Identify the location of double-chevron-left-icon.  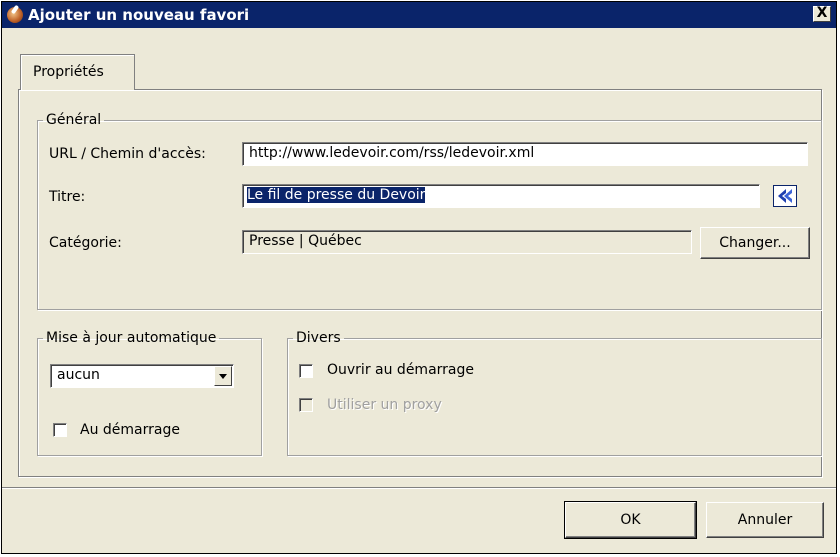
(785, 196).